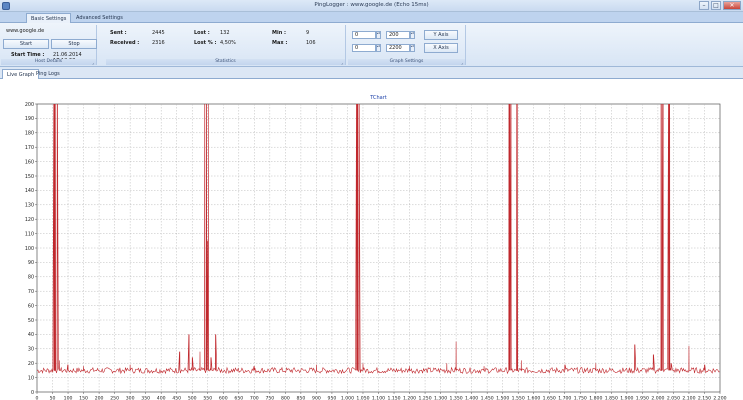  What do you see at coordinates (398, 48) in the screenshot?
I see `x-max-input: 2200` at bounding box center [398, 48].